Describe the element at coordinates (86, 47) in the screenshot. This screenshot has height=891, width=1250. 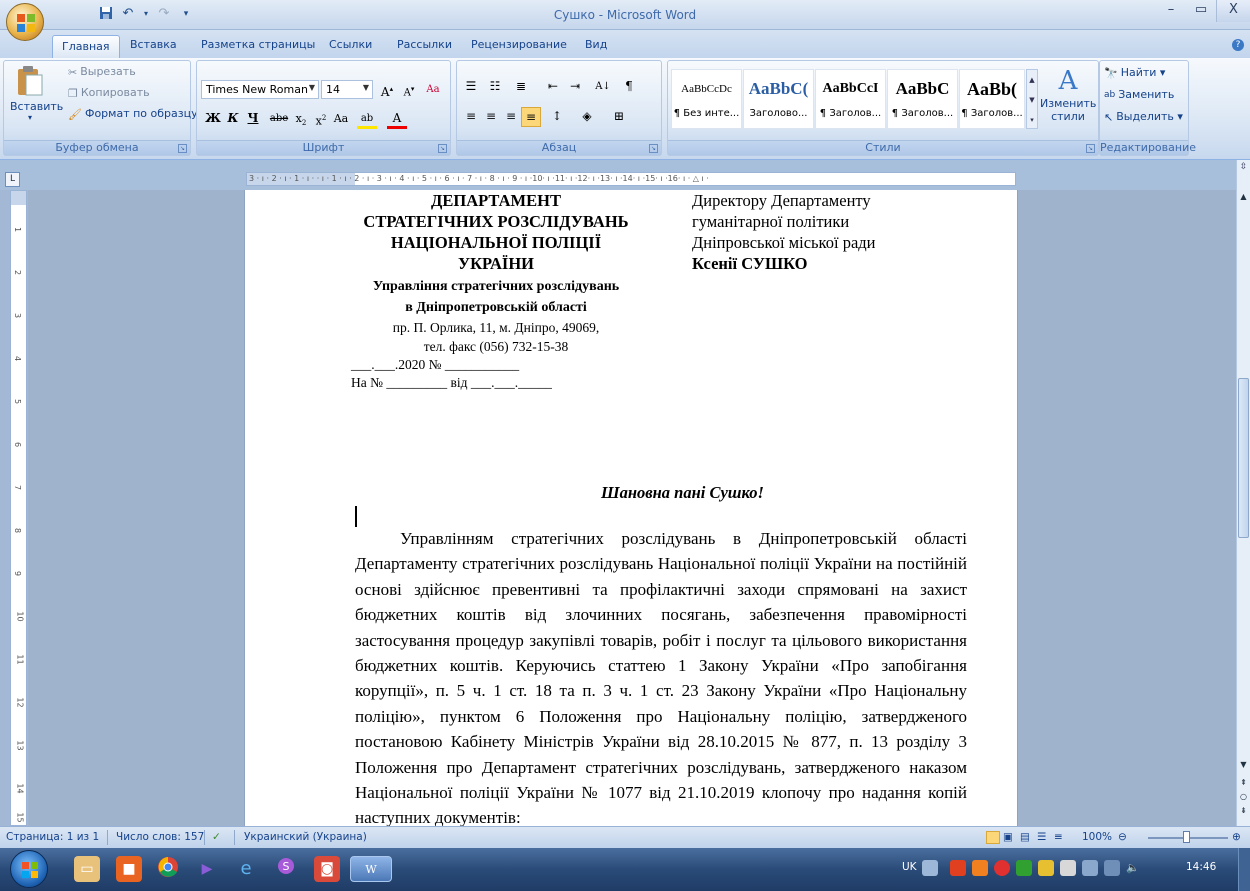
I see `tab-home: Главная` at that location.